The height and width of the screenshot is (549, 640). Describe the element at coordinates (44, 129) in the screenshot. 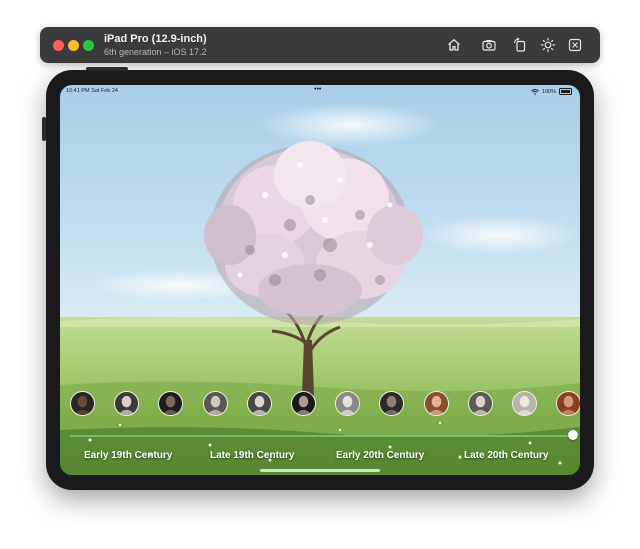

I see `volume-hardware-button` at that location.